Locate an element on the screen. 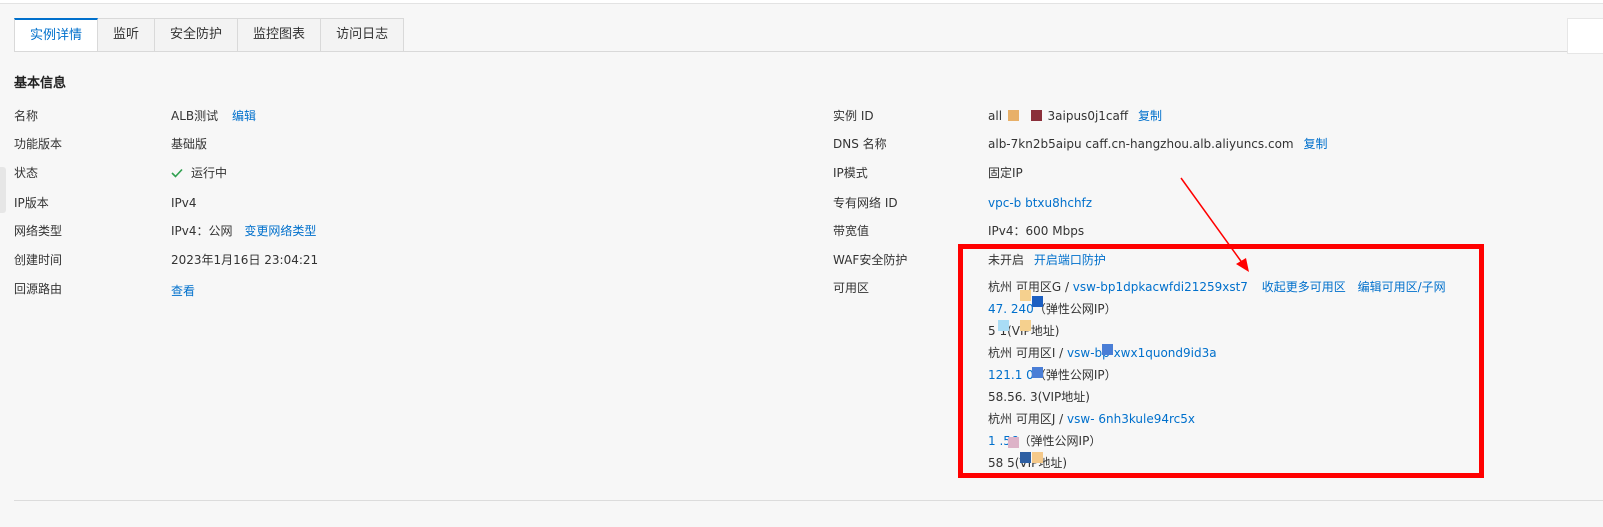  bottom-divider is located at coordinates (808, 500).